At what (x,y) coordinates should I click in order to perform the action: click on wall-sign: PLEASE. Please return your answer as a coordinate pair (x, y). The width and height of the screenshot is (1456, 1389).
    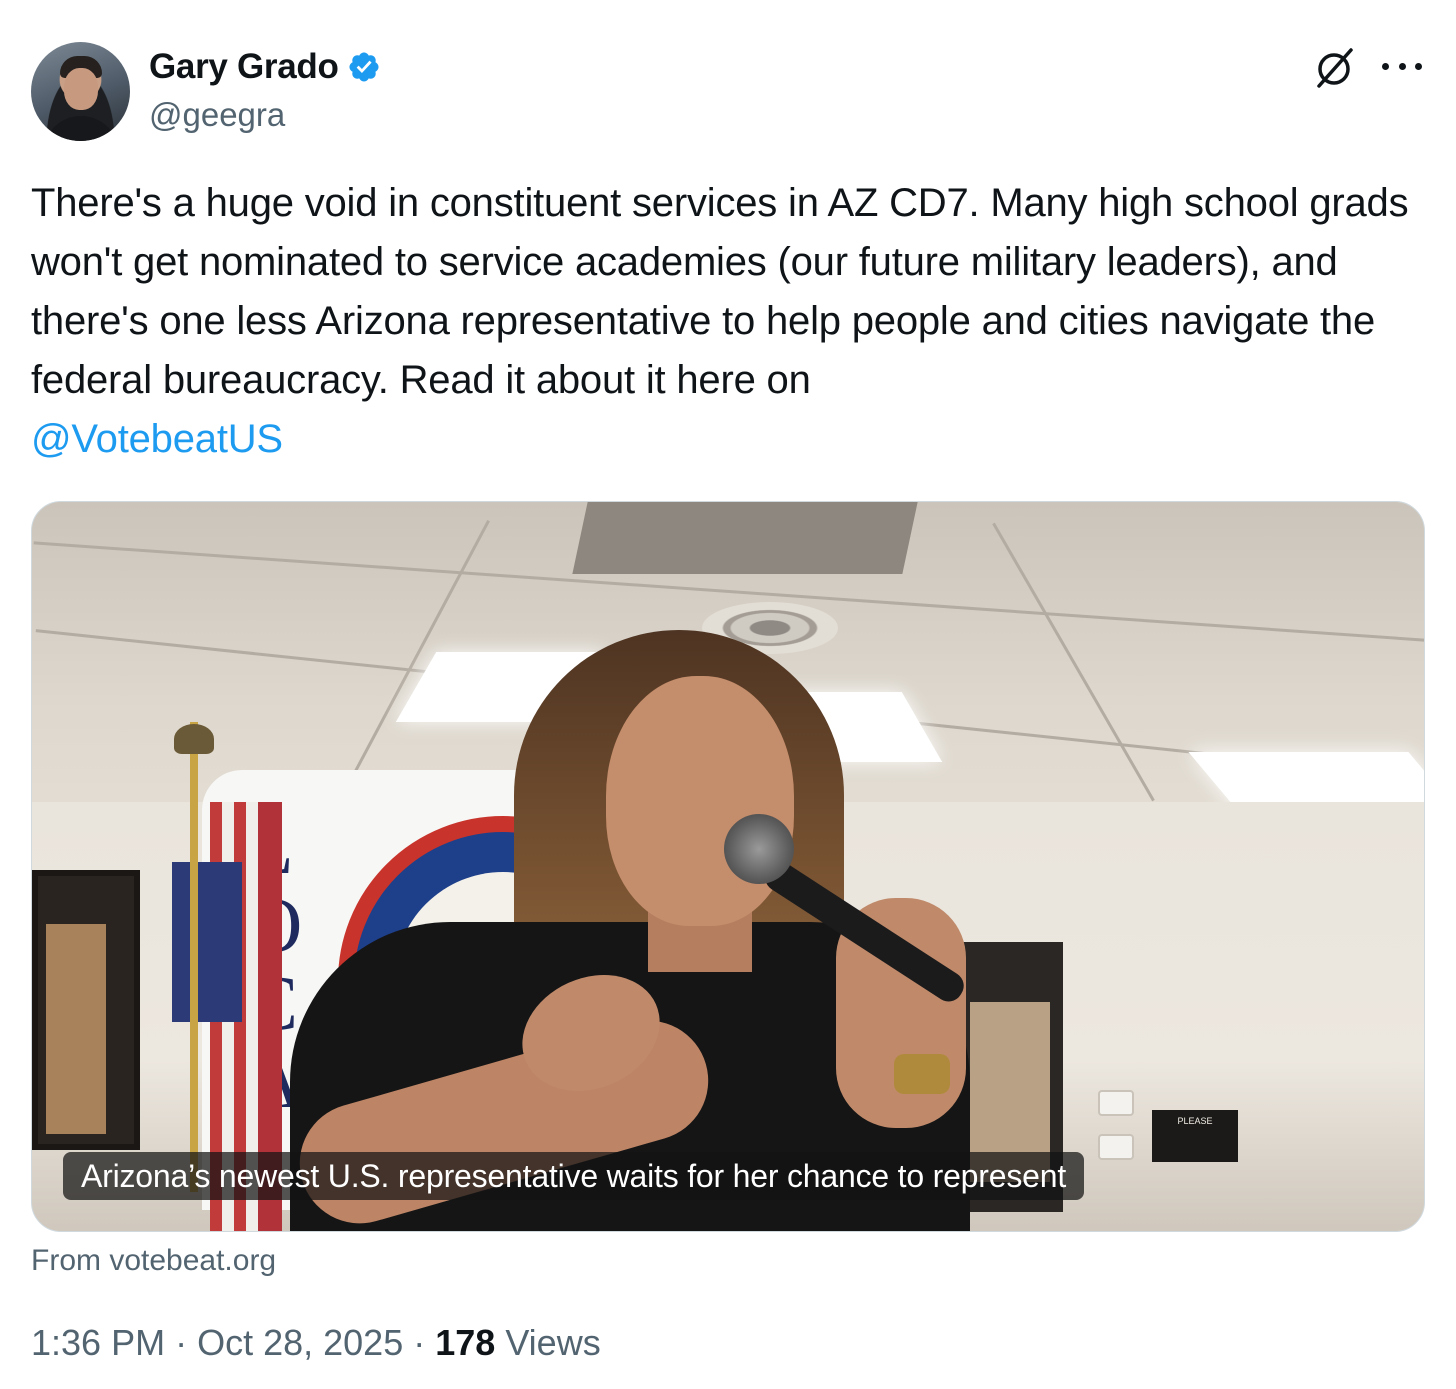
    Looking at the image, I should click on (1195, 1136).